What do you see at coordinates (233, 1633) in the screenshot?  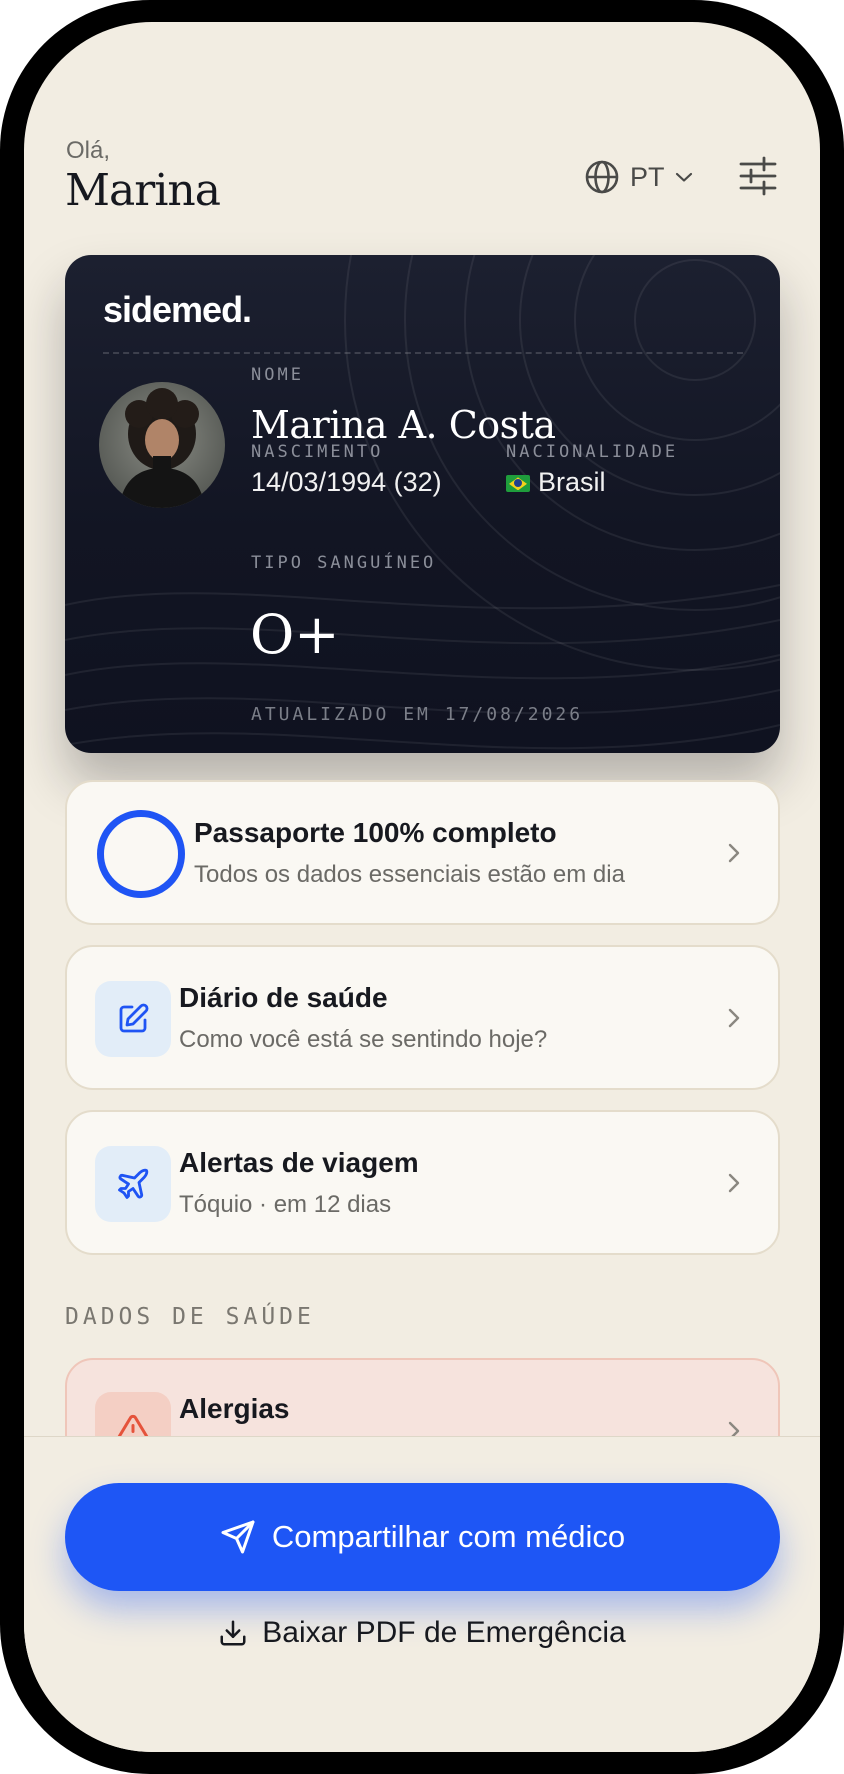 I see `download-icon` at bounding box center [233, 1633].